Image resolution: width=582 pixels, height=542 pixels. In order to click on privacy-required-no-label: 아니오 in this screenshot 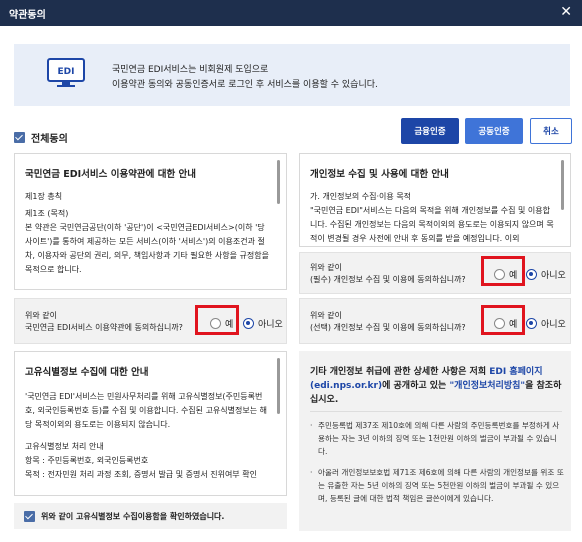, I will do `click(553, 276)`.